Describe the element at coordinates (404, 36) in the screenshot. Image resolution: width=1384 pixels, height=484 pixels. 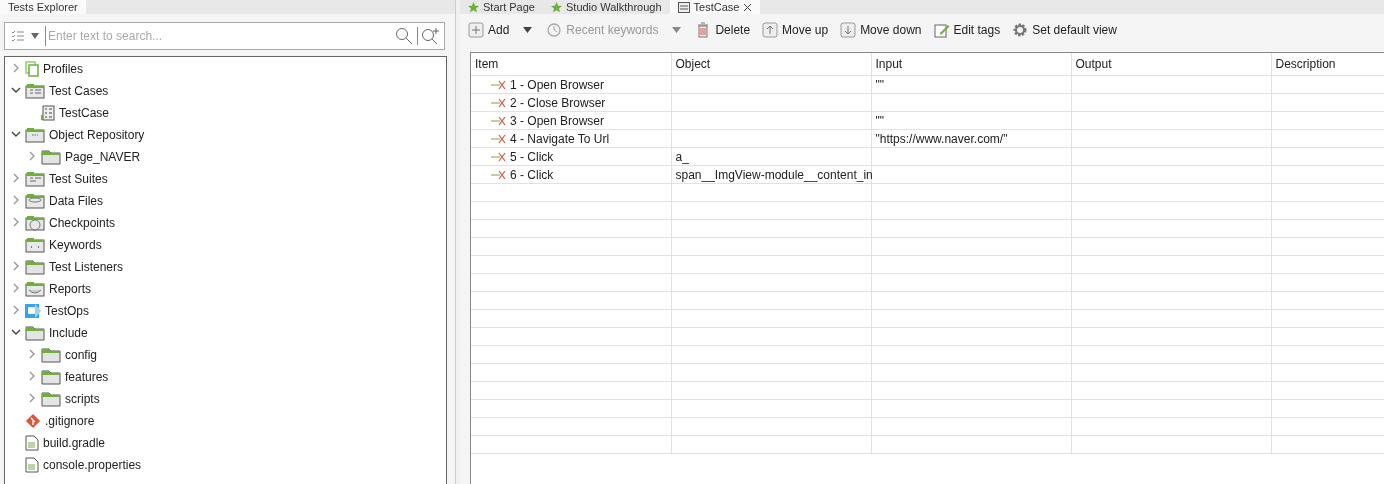
I see `search-icon` at that location.